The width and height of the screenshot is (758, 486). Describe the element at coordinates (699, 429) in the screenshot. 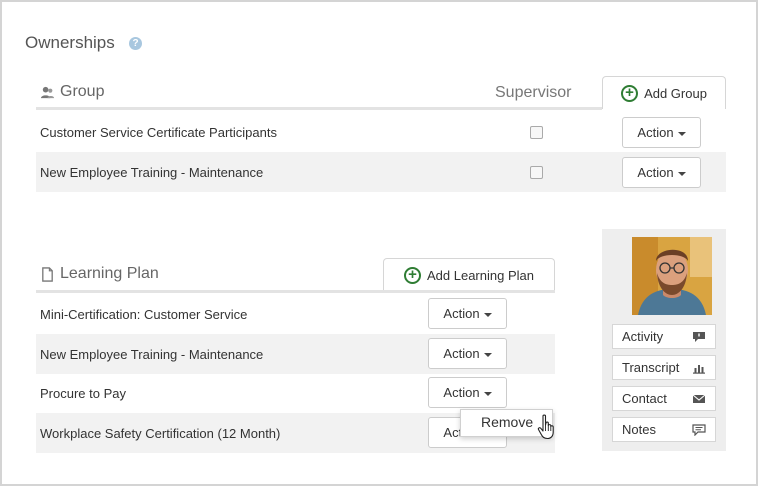

I see `note-bubble-icon` at that location.